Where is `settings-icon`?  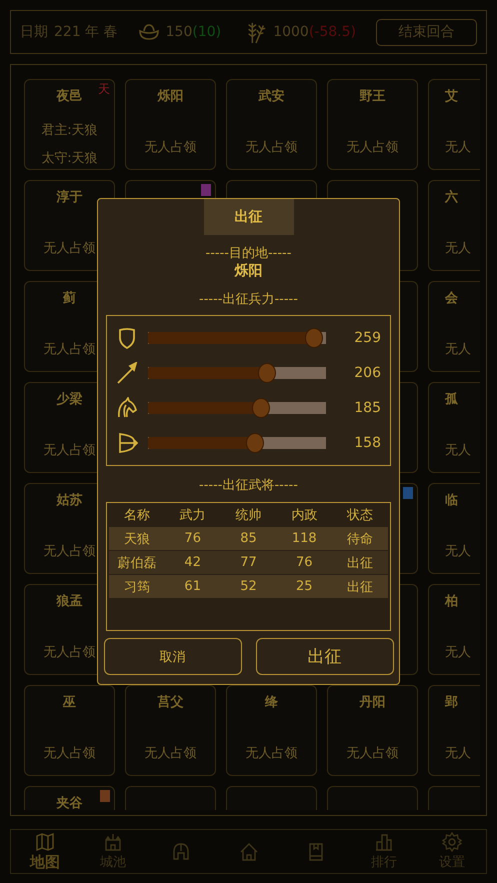 settings-icon is located at coordinates (452, 842).